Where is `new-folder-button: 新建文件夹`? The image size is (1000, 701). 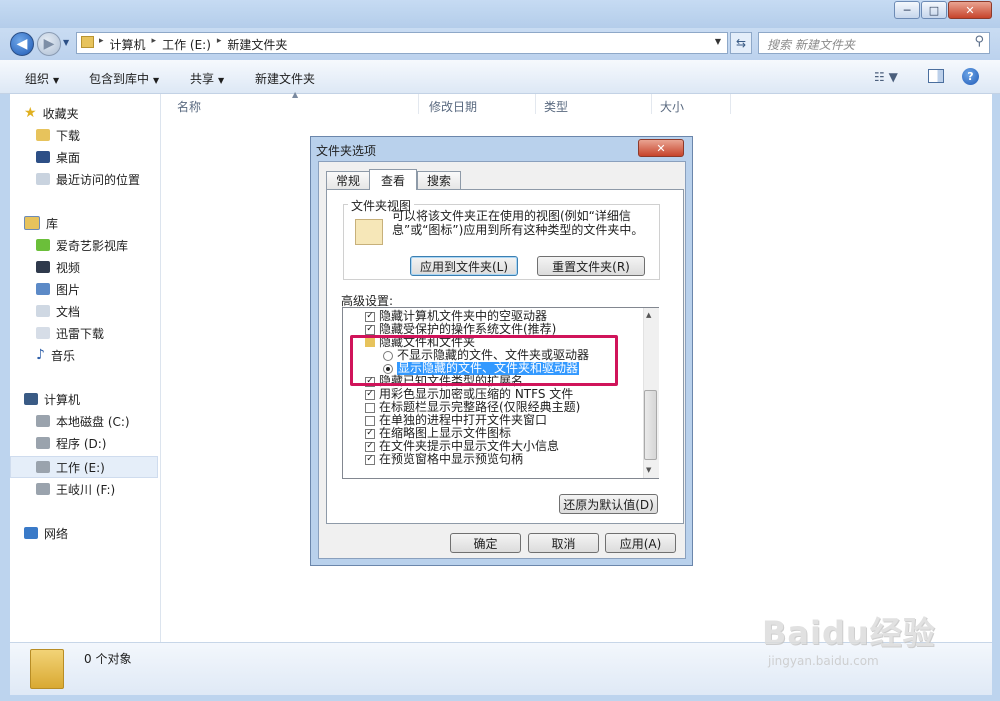 new-folder-button: 新建文件夹 is located at coordinates (285, 78).